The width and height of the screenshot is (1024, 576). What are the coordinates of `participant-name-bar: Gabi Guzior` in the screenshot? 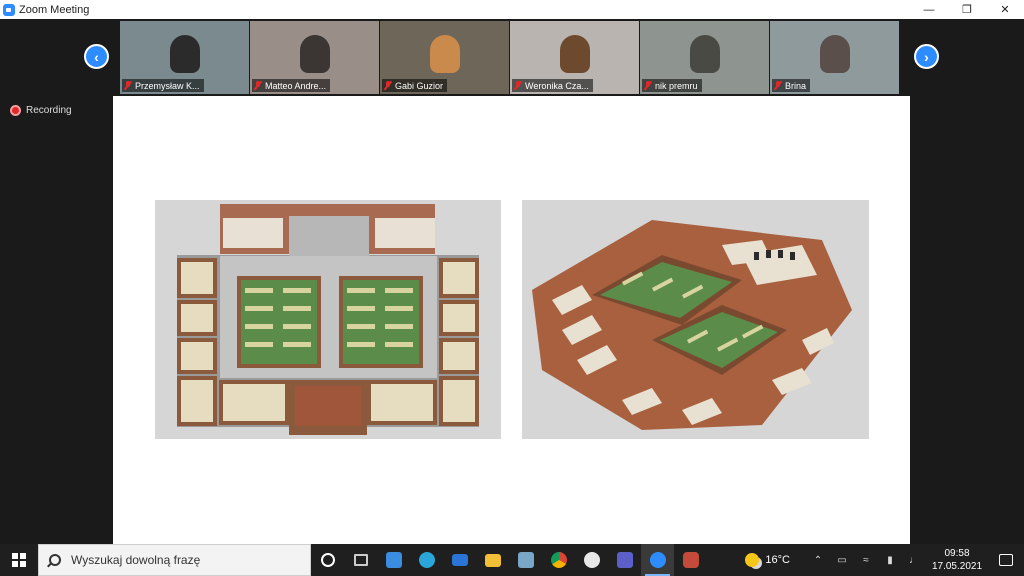 It's located at (415, 85).